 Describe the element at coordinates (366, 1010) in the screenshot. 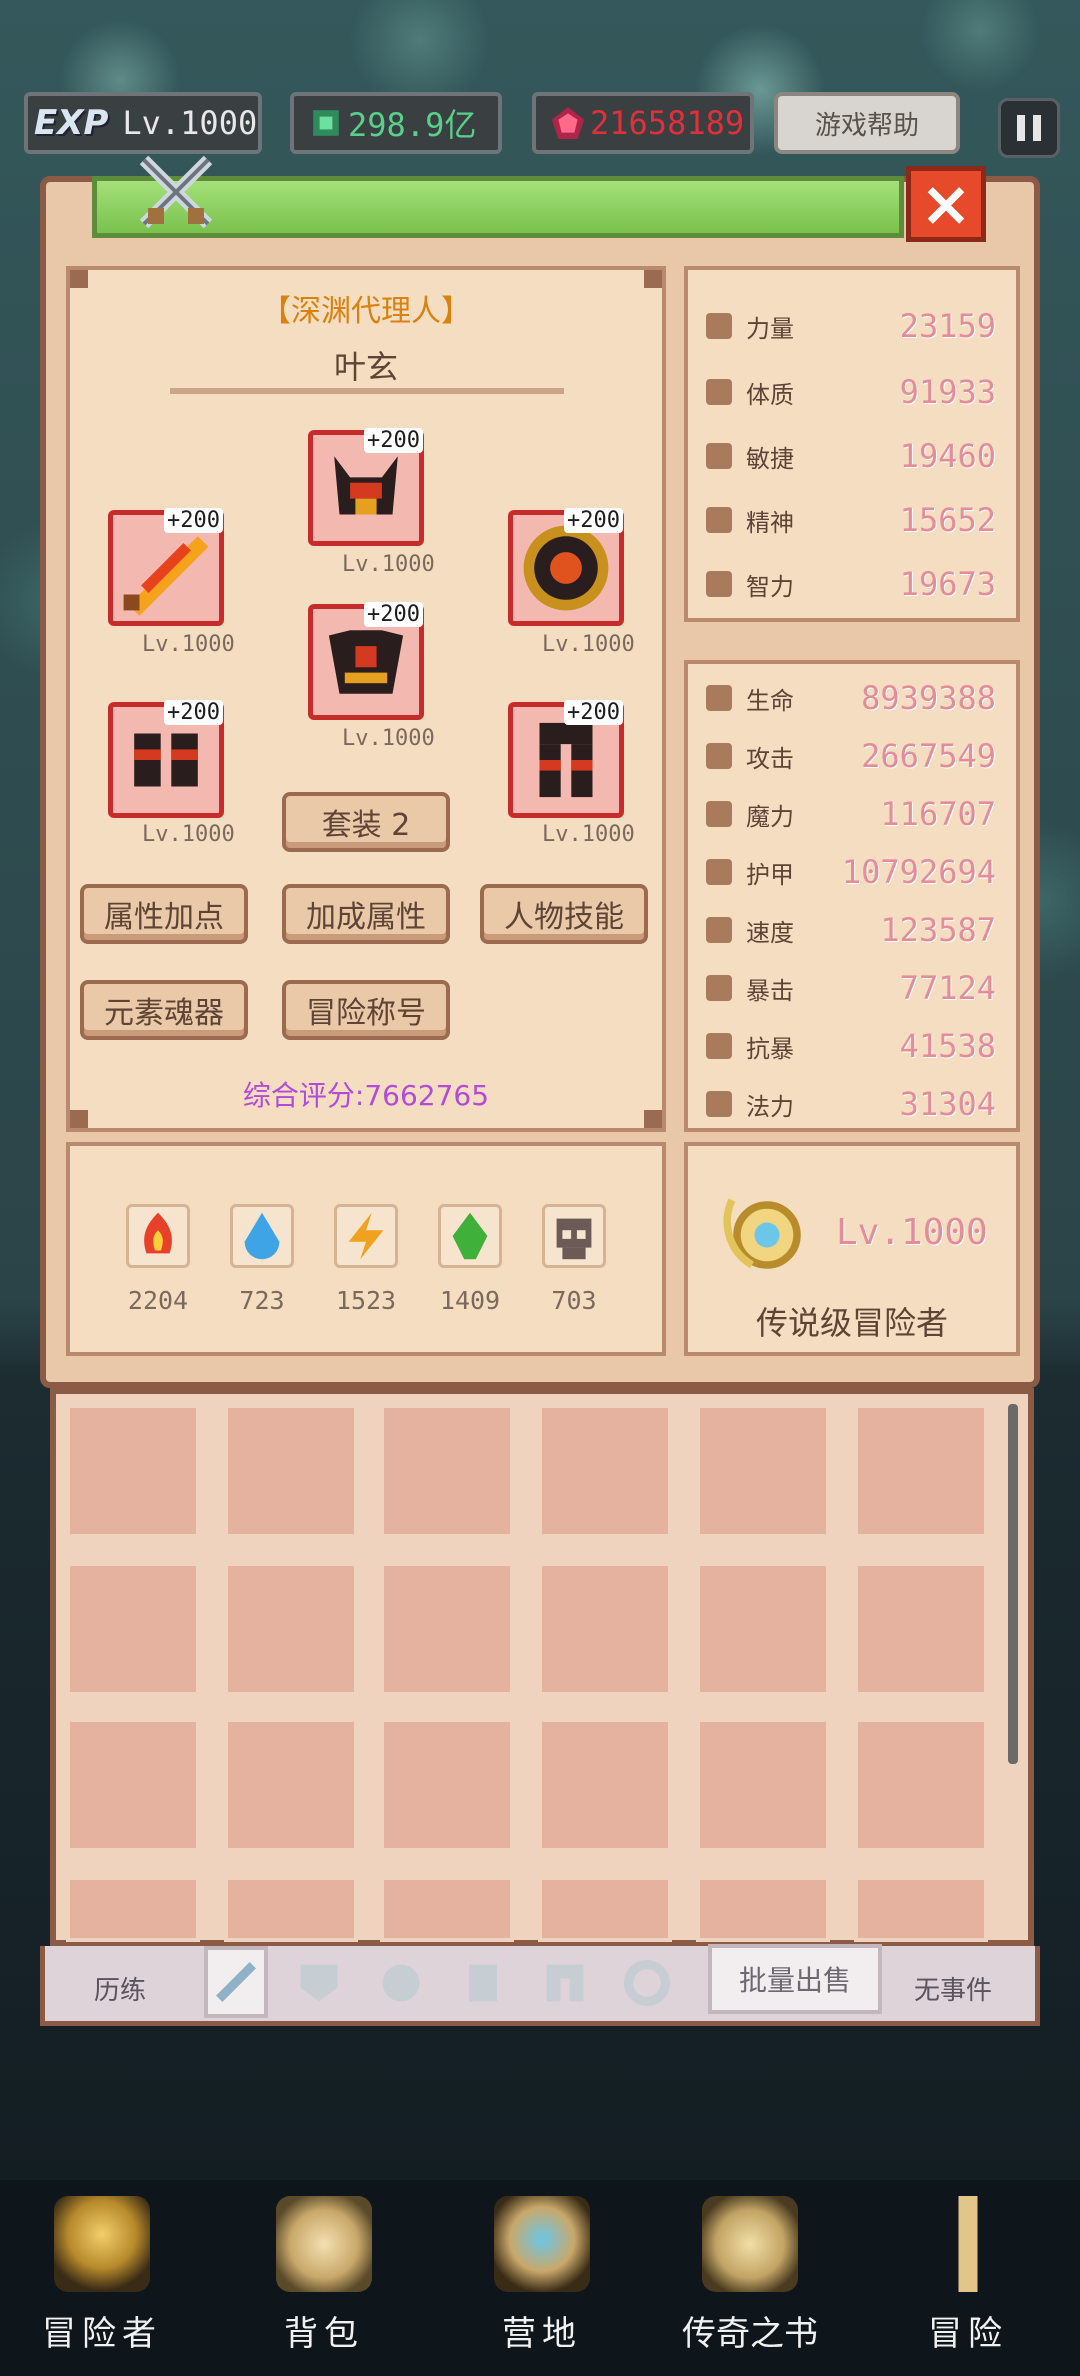

I see `adventure-title-button: 冒险称号` at that location.